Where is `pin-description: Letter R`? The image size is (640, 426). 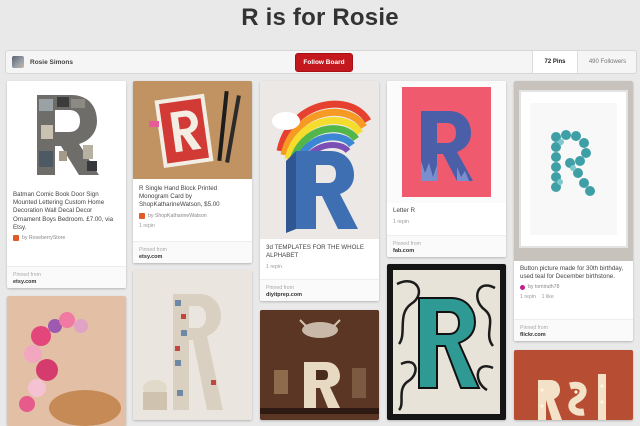
pin-description: Letter R is located at coordinates (404, 210).